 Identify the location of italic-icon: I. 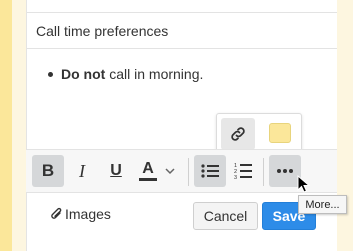
(82, 170).